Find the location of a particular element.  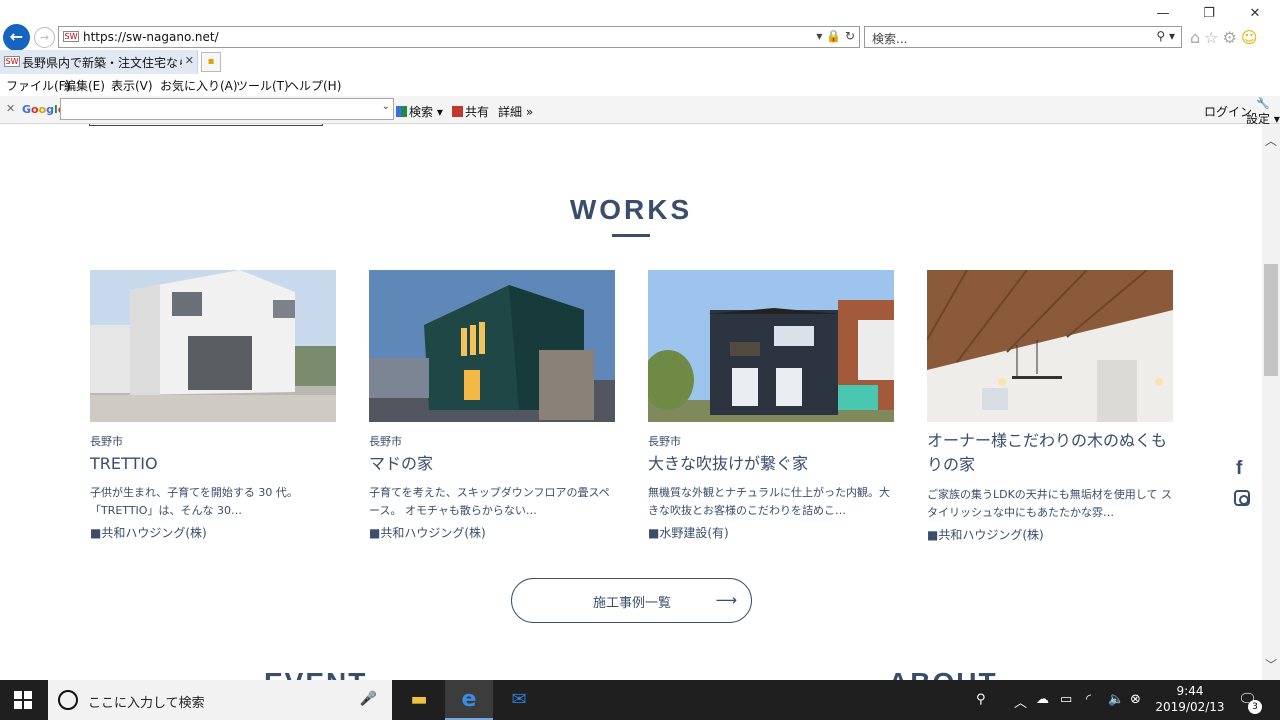

more-button: 詳細 » is located at coordinates (515, 111).